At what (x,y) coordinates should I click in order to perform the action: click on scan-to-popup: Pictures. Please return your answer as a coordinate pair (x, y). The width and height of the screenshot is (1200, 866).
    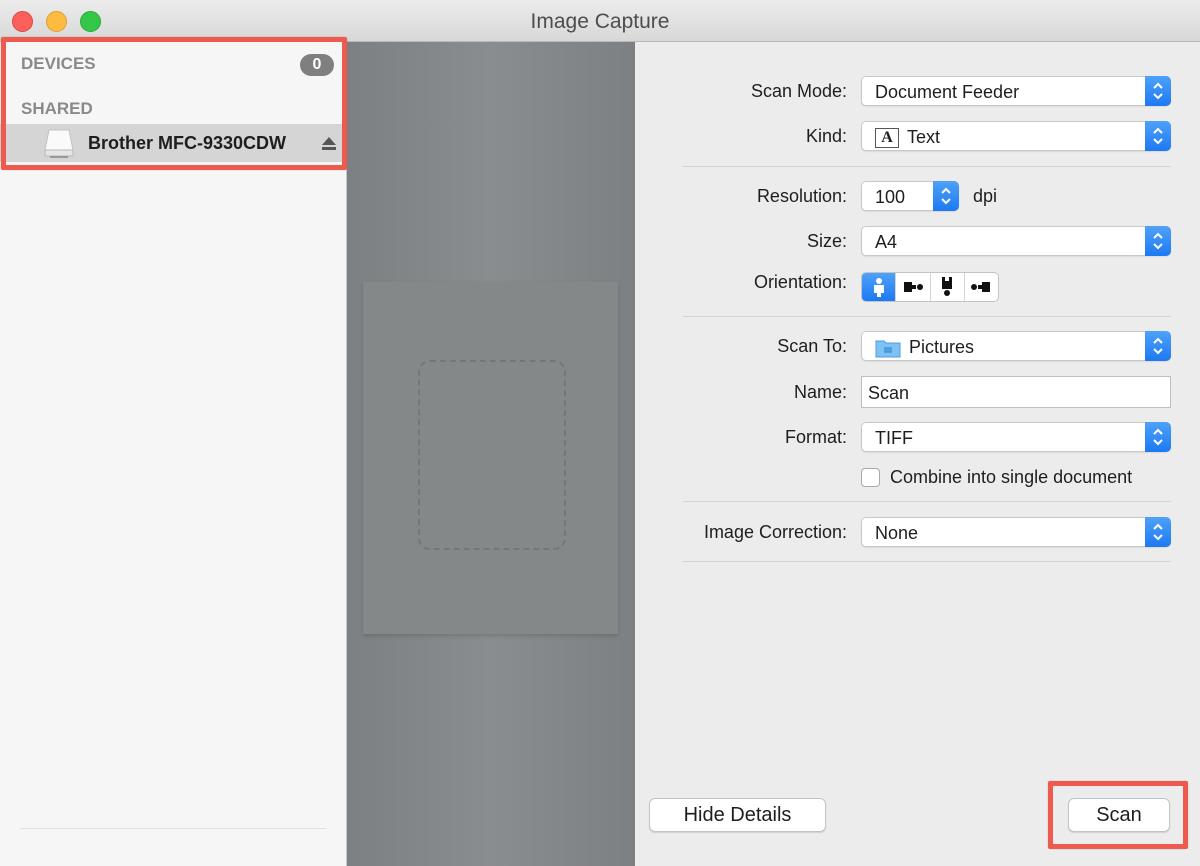
    Looking at the image, I should click on (1016, 346).